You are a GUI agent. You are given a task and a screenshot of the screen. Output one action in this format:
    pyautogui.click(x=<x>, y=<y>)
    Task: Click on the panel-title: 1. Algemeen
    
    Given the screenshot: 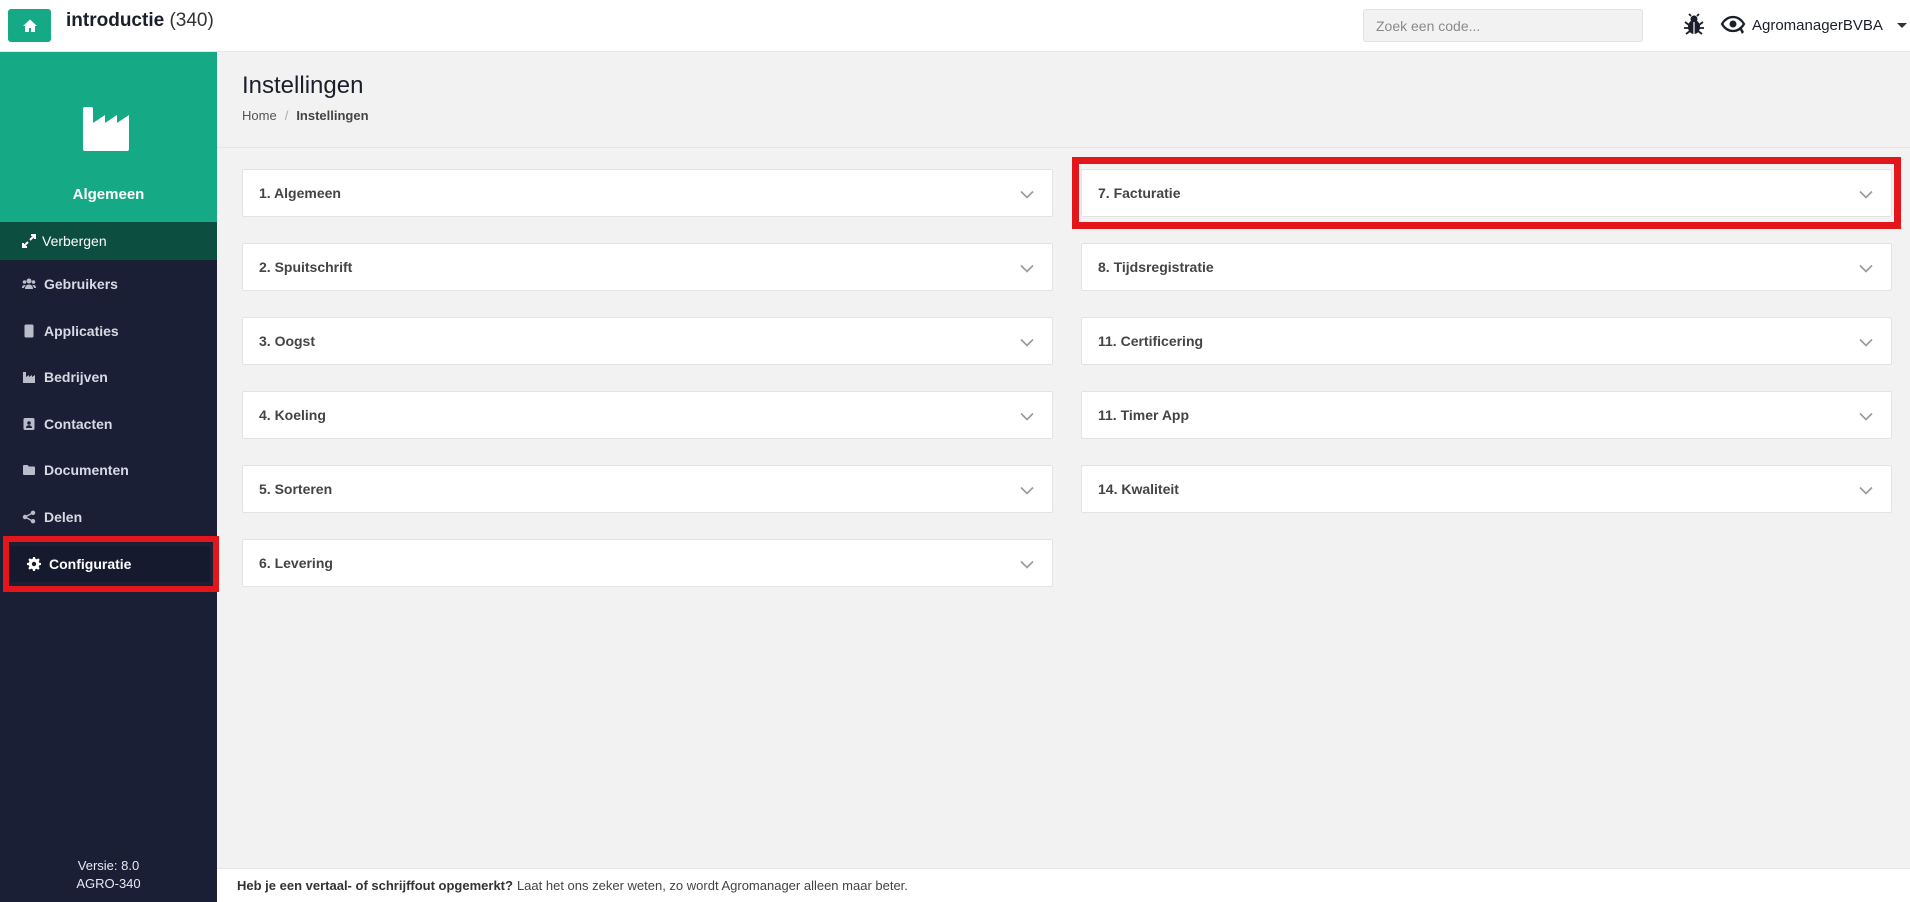 What is the action you would take?
    pyautogui.click(x=300, y=193)
    